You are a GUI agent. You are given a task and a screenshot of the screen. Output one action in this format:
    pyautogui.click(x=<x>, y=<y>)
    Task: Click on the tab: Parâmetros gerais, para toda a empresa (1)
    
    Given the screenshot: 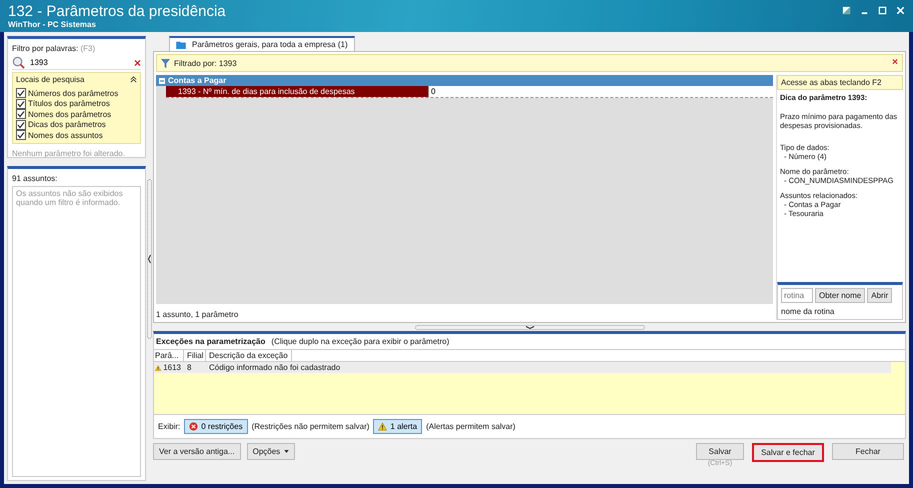 What is the action you would take?
    pyautogui.click(x=262, y=43)
    